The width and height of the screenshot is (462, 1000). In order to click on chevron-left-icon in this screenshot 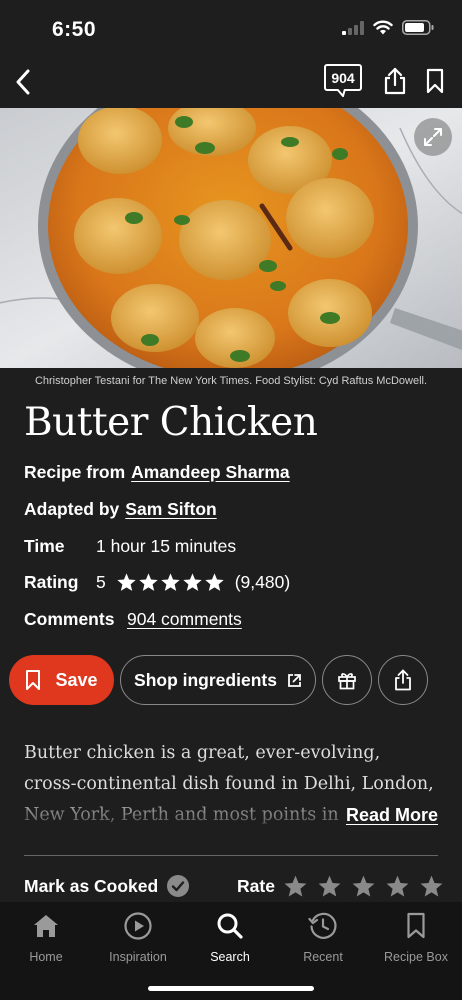, I will do `click(23, 82)`.